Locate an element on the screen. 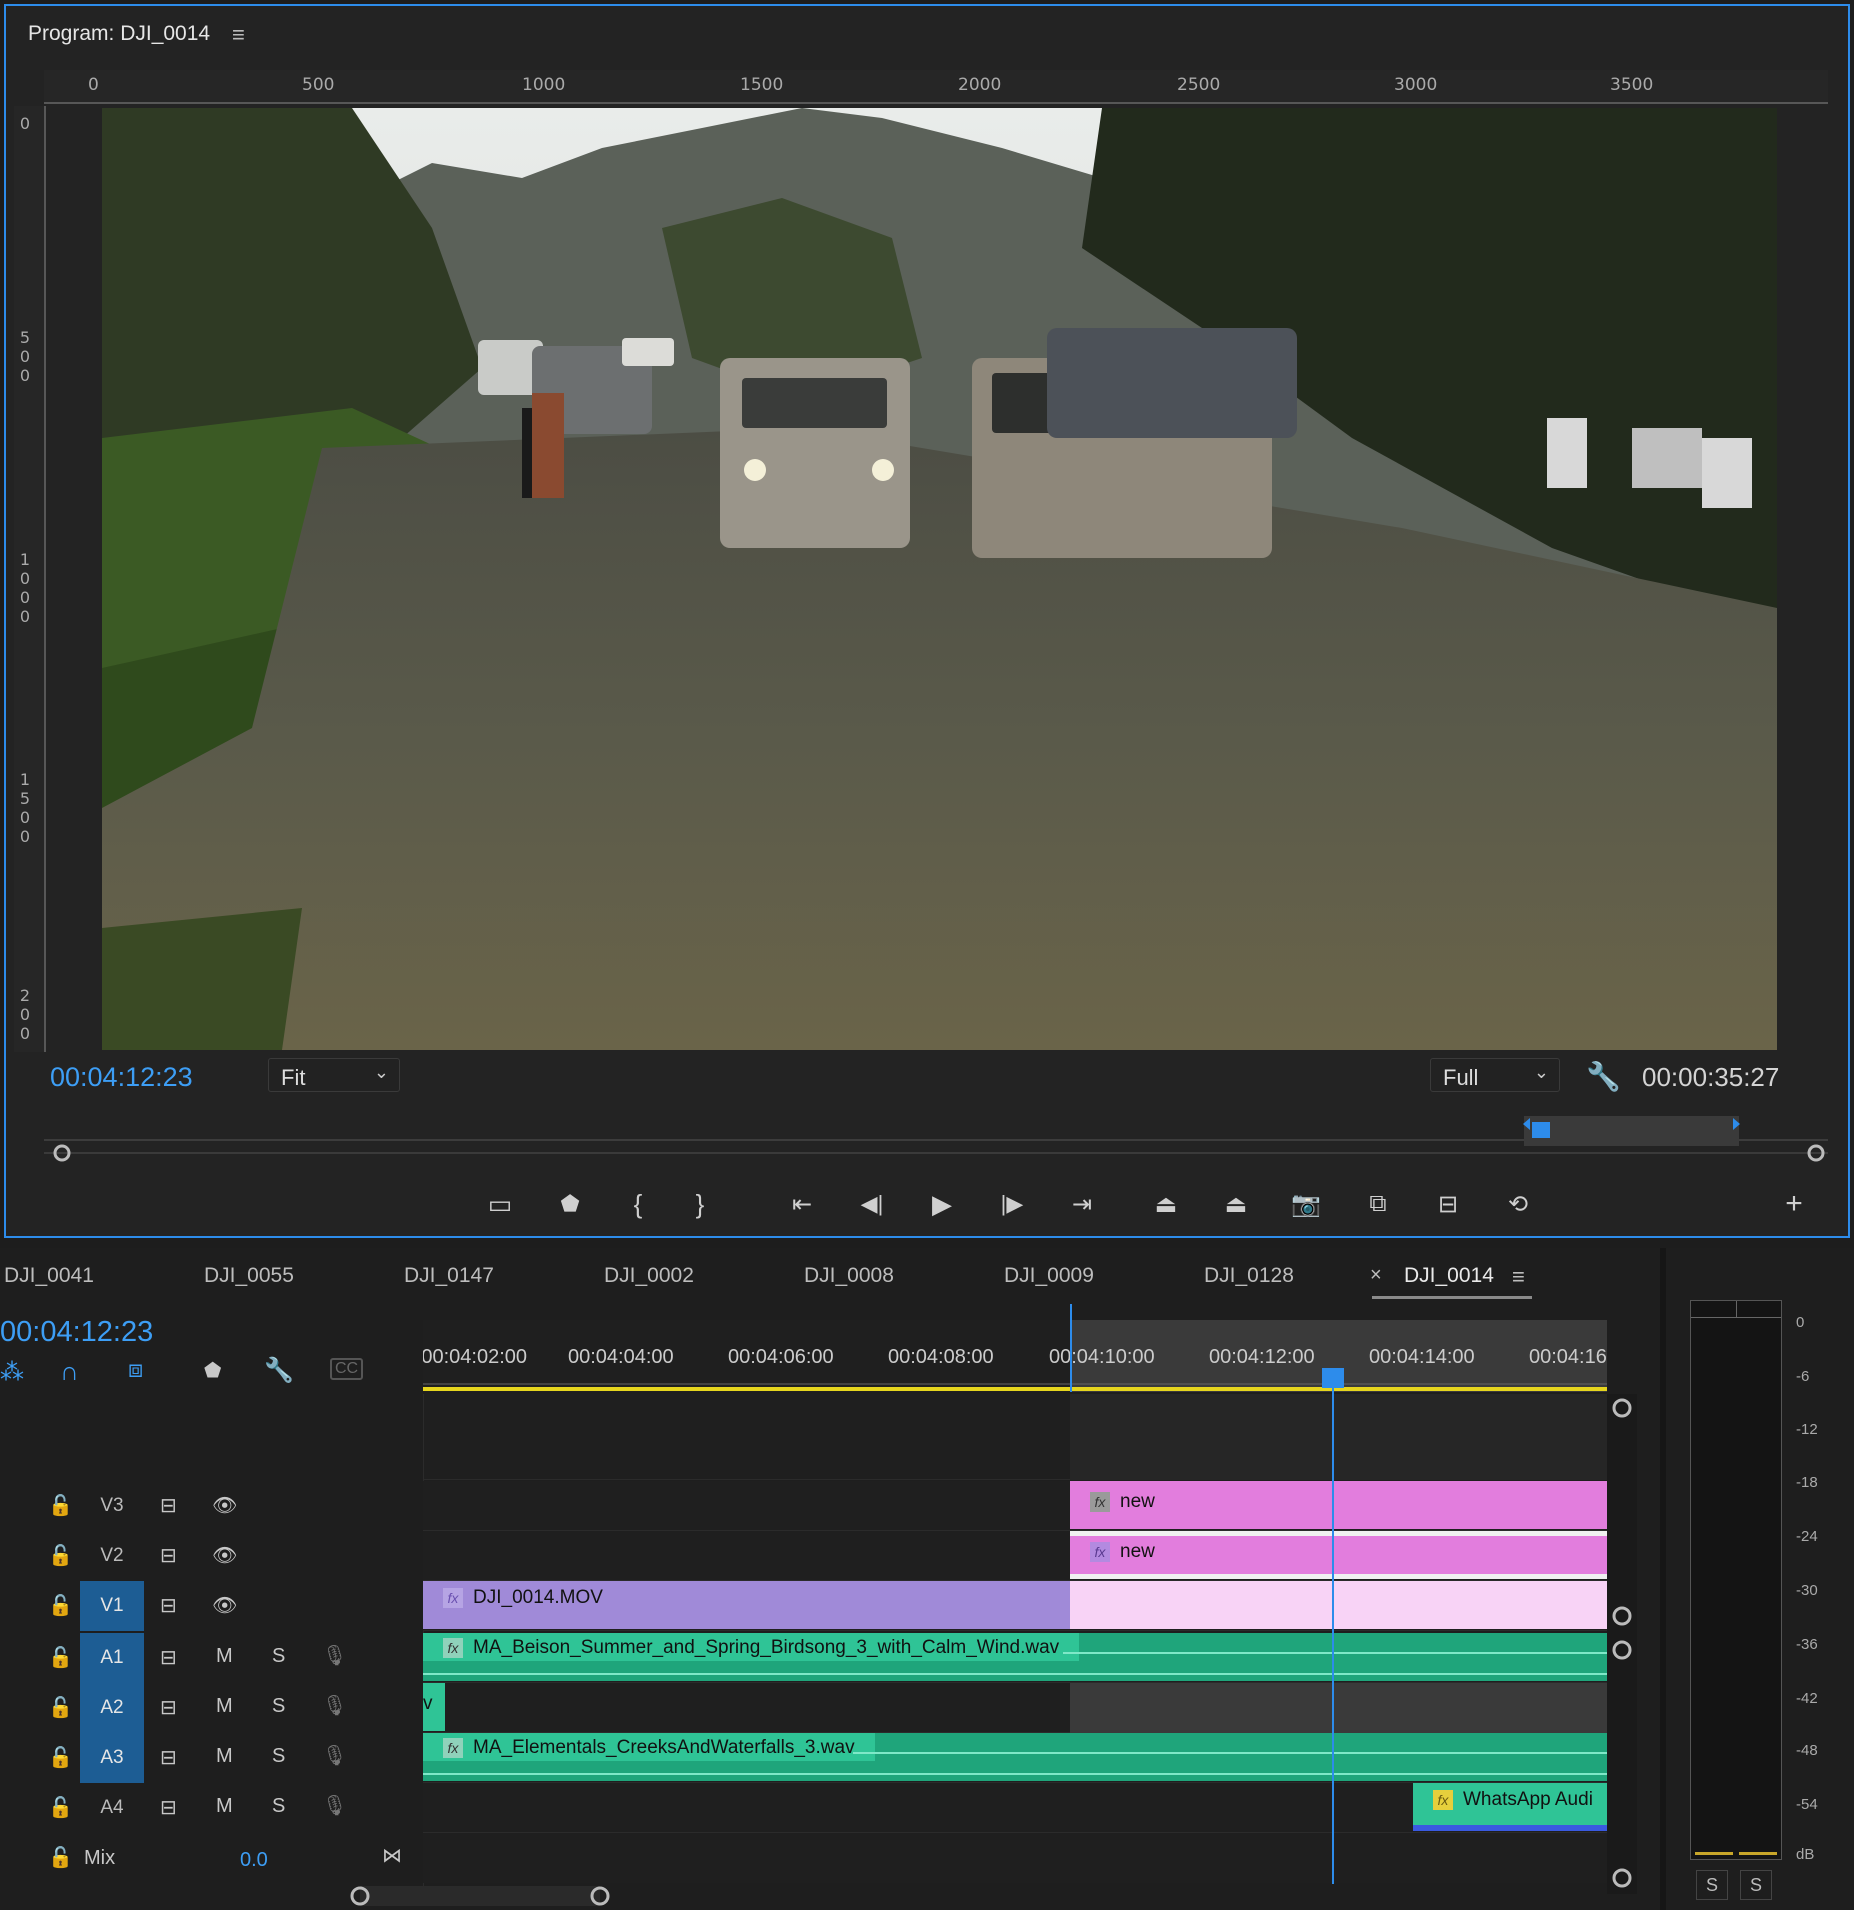 This screenshot has height=1910, width=1854. track-name: V2 is located at coordinates (112, 1556).